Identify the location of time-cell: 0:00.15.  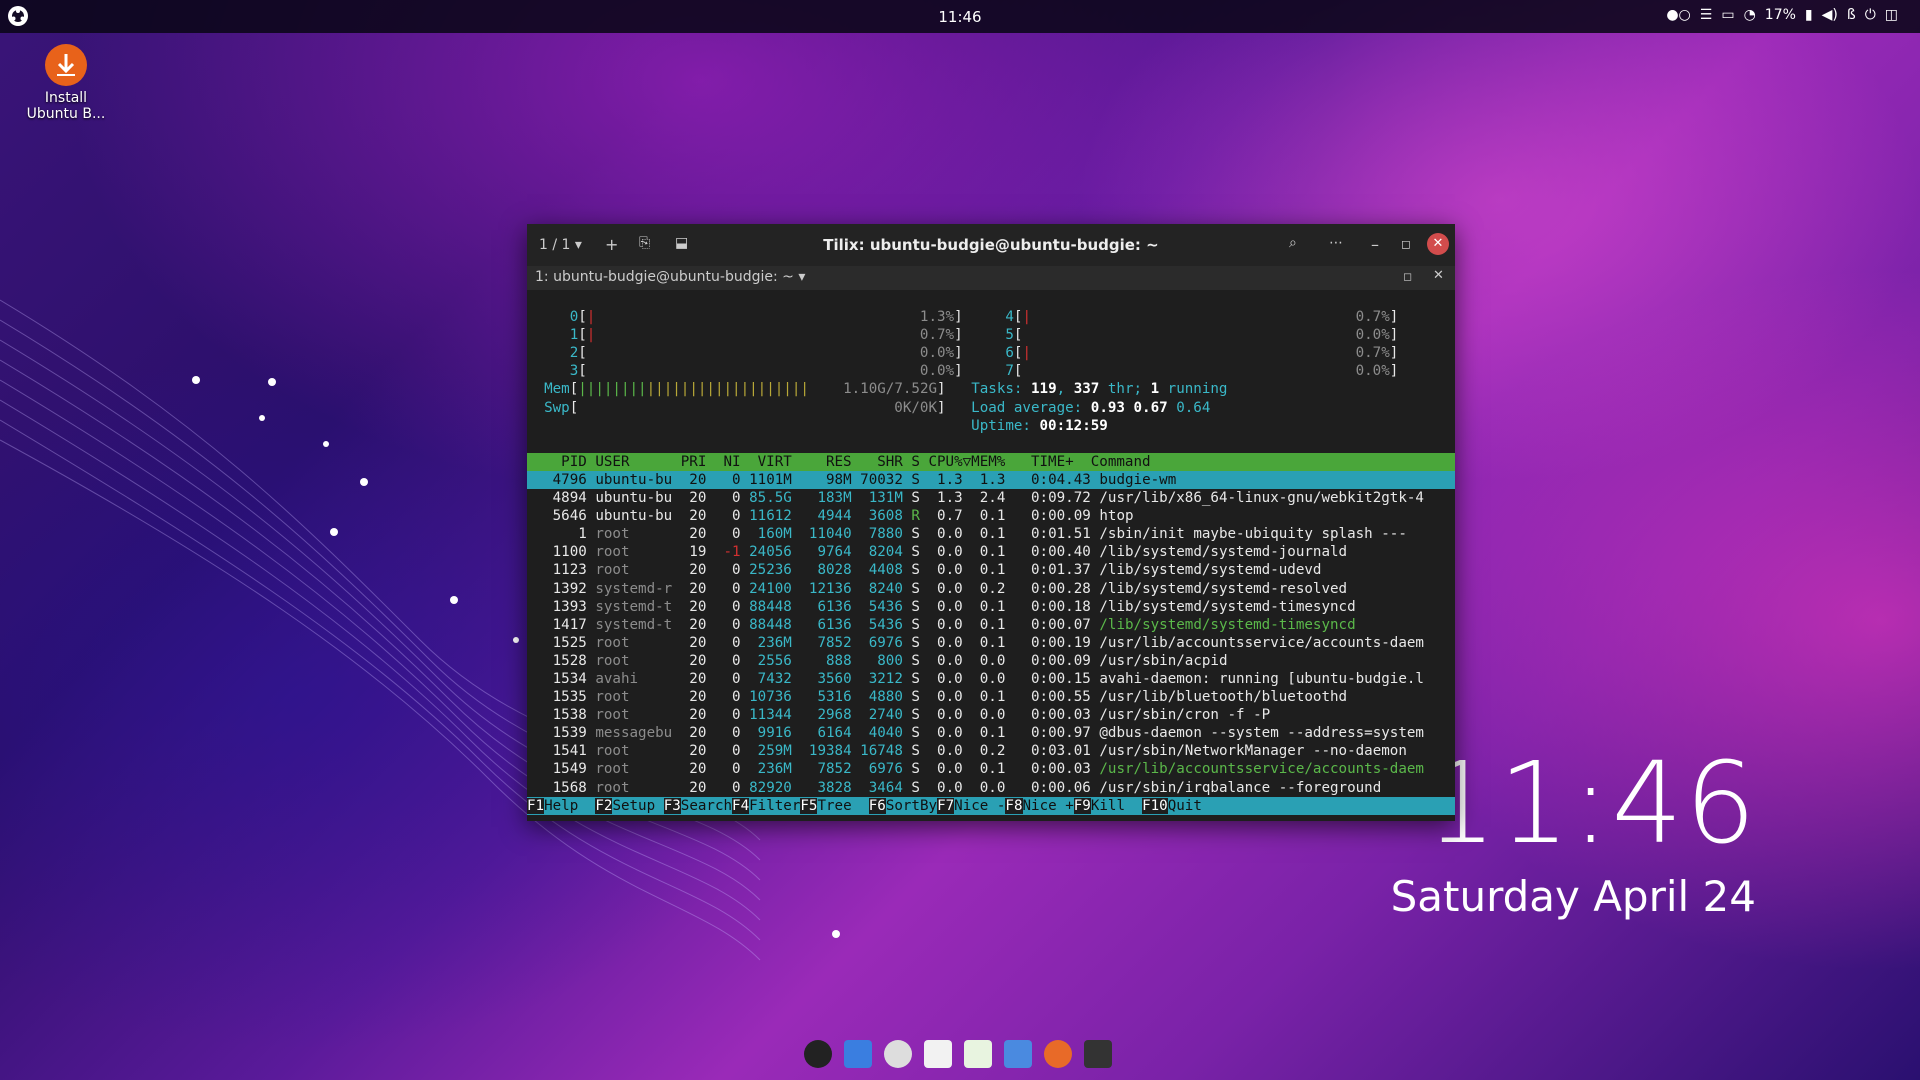
(1056, 678).